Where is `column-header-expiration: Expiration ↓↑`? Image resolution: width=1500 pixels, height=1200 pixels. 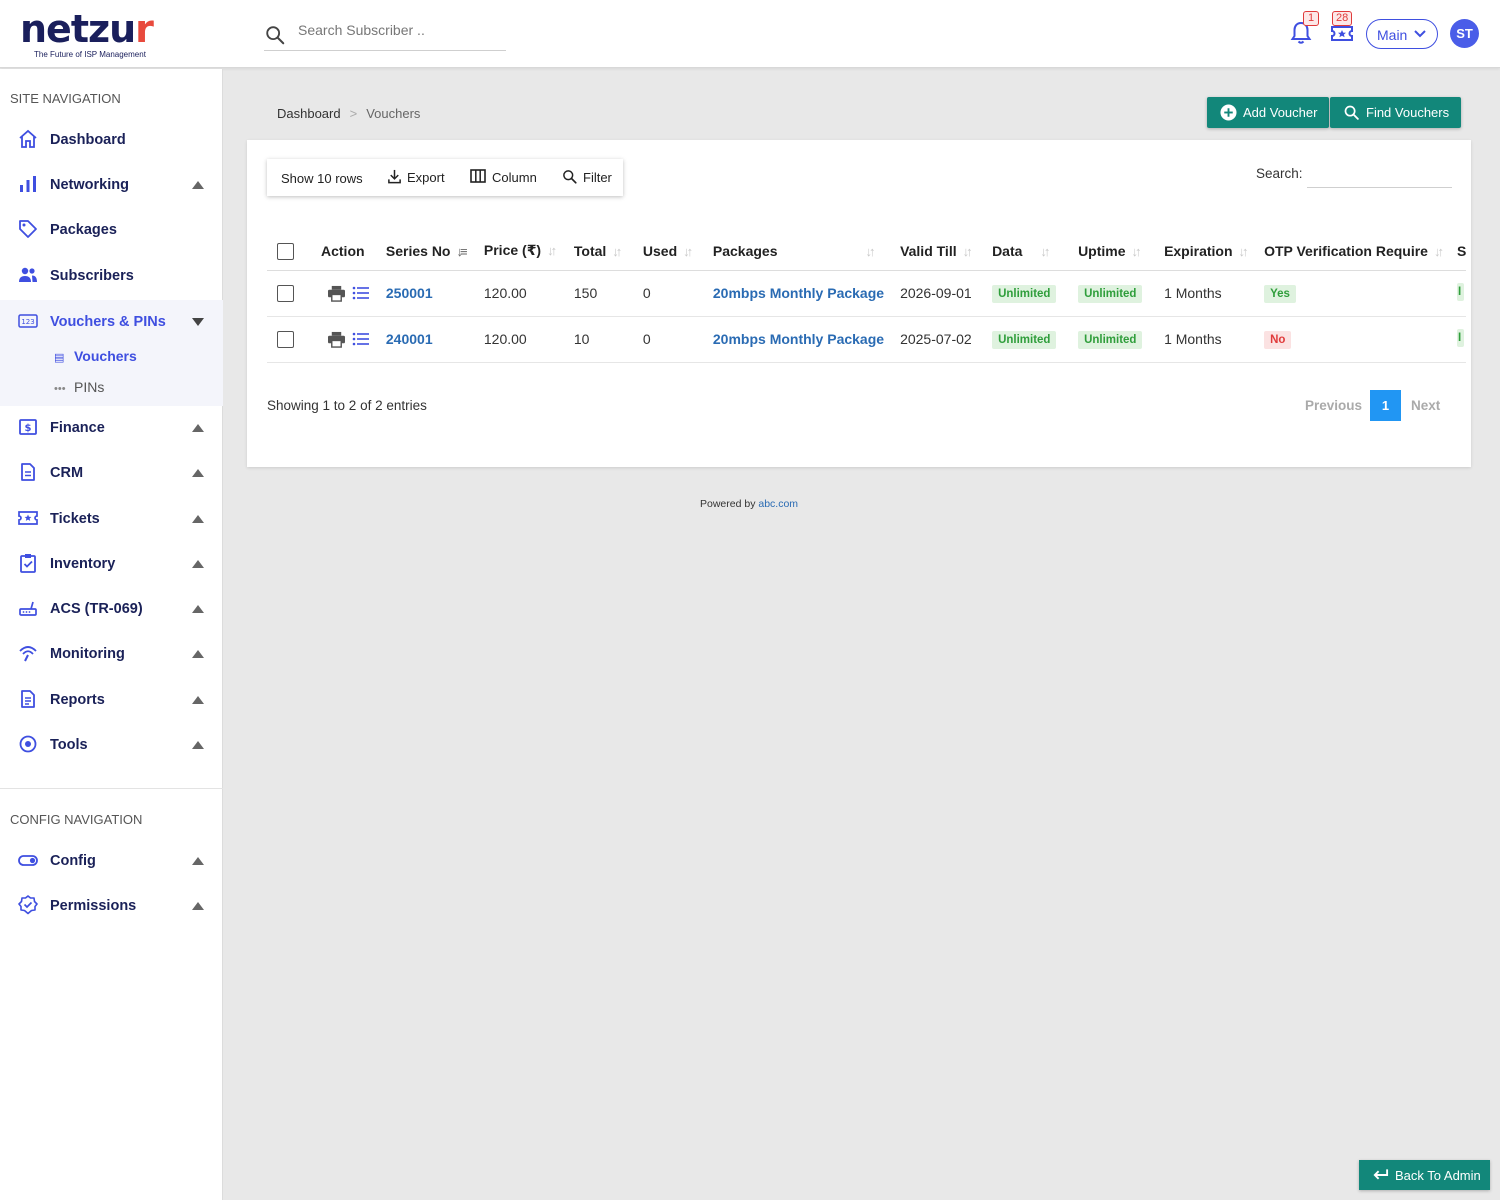
column-header-expiration: Expiration ↓↑ is located at coordinates (1206, 251).